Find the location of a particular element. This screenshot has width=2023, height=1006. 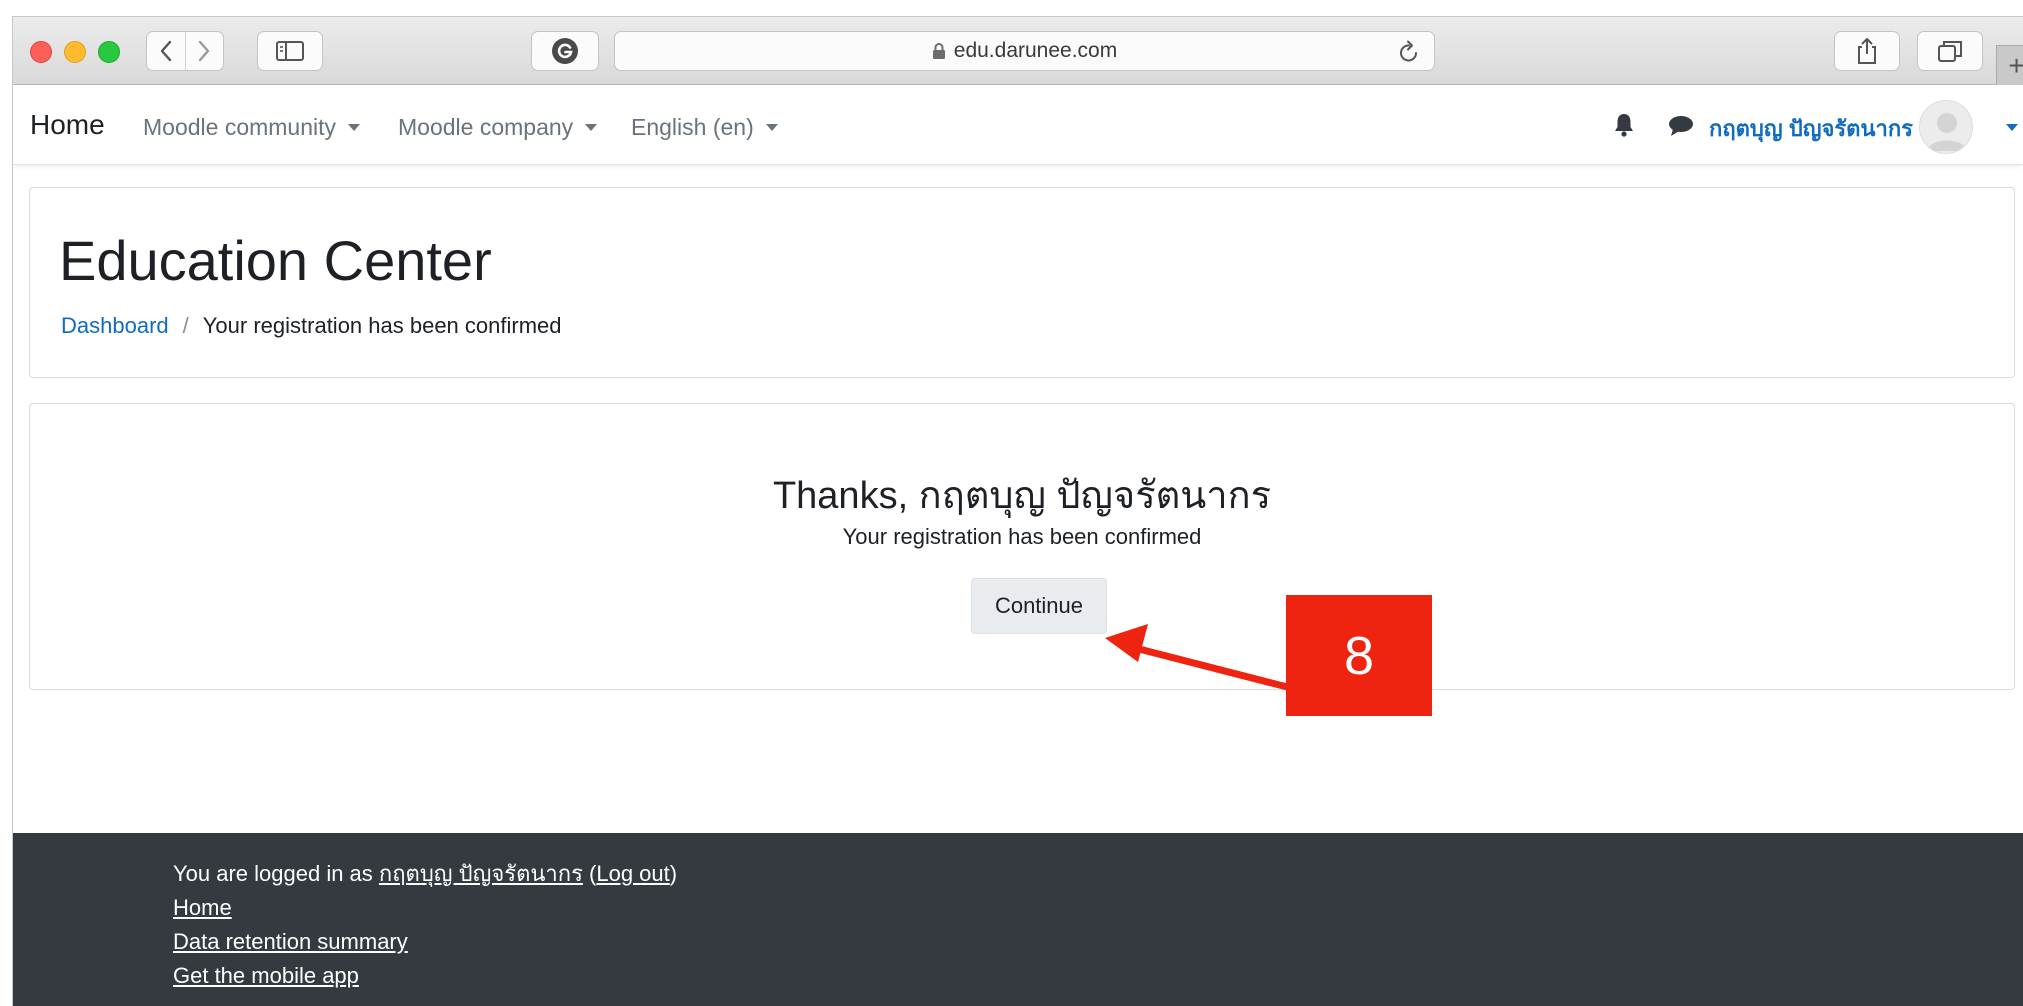

logout-link: Log out is located at coordinates (632, 873).